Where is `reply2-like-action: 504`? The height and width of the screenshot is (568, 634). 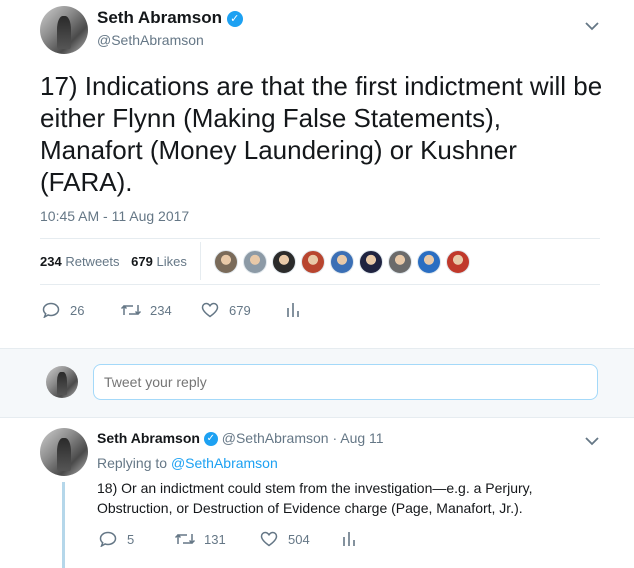 reply2-like-action: 504 is located at coordinates (284, 539).